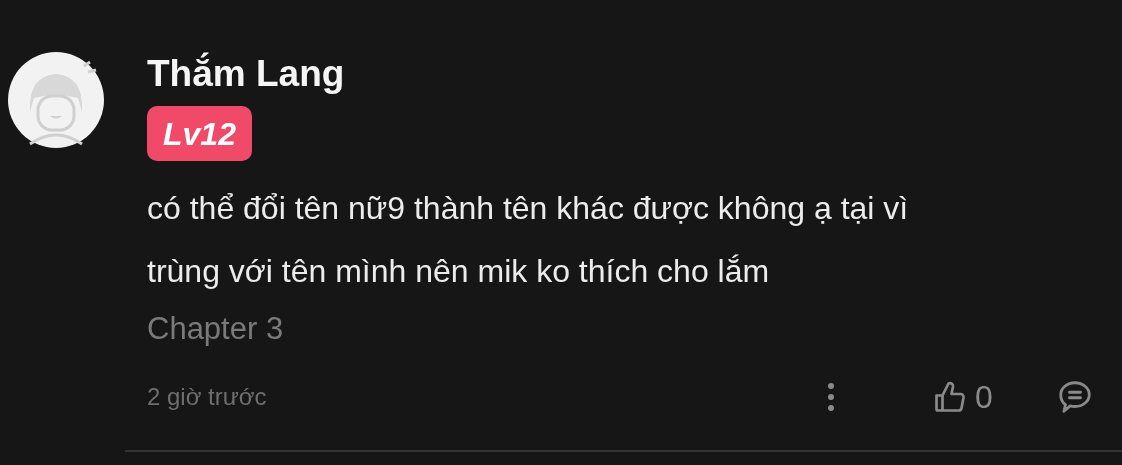 This screenshot has height=465, width=1122. What do you see at coordinates (199, 133) in the screenshot?
I see `level-badge: Lv12` at bounding box center [199, 133].